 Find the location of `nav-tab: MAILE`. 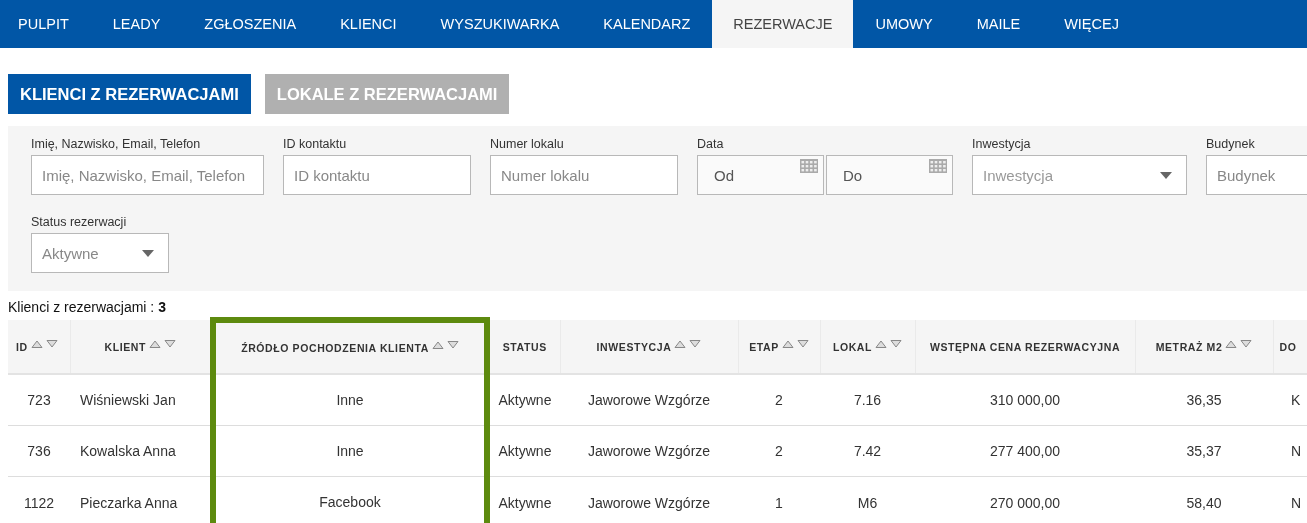

nav-tab: MAILE is located at coordinates (998, 24).